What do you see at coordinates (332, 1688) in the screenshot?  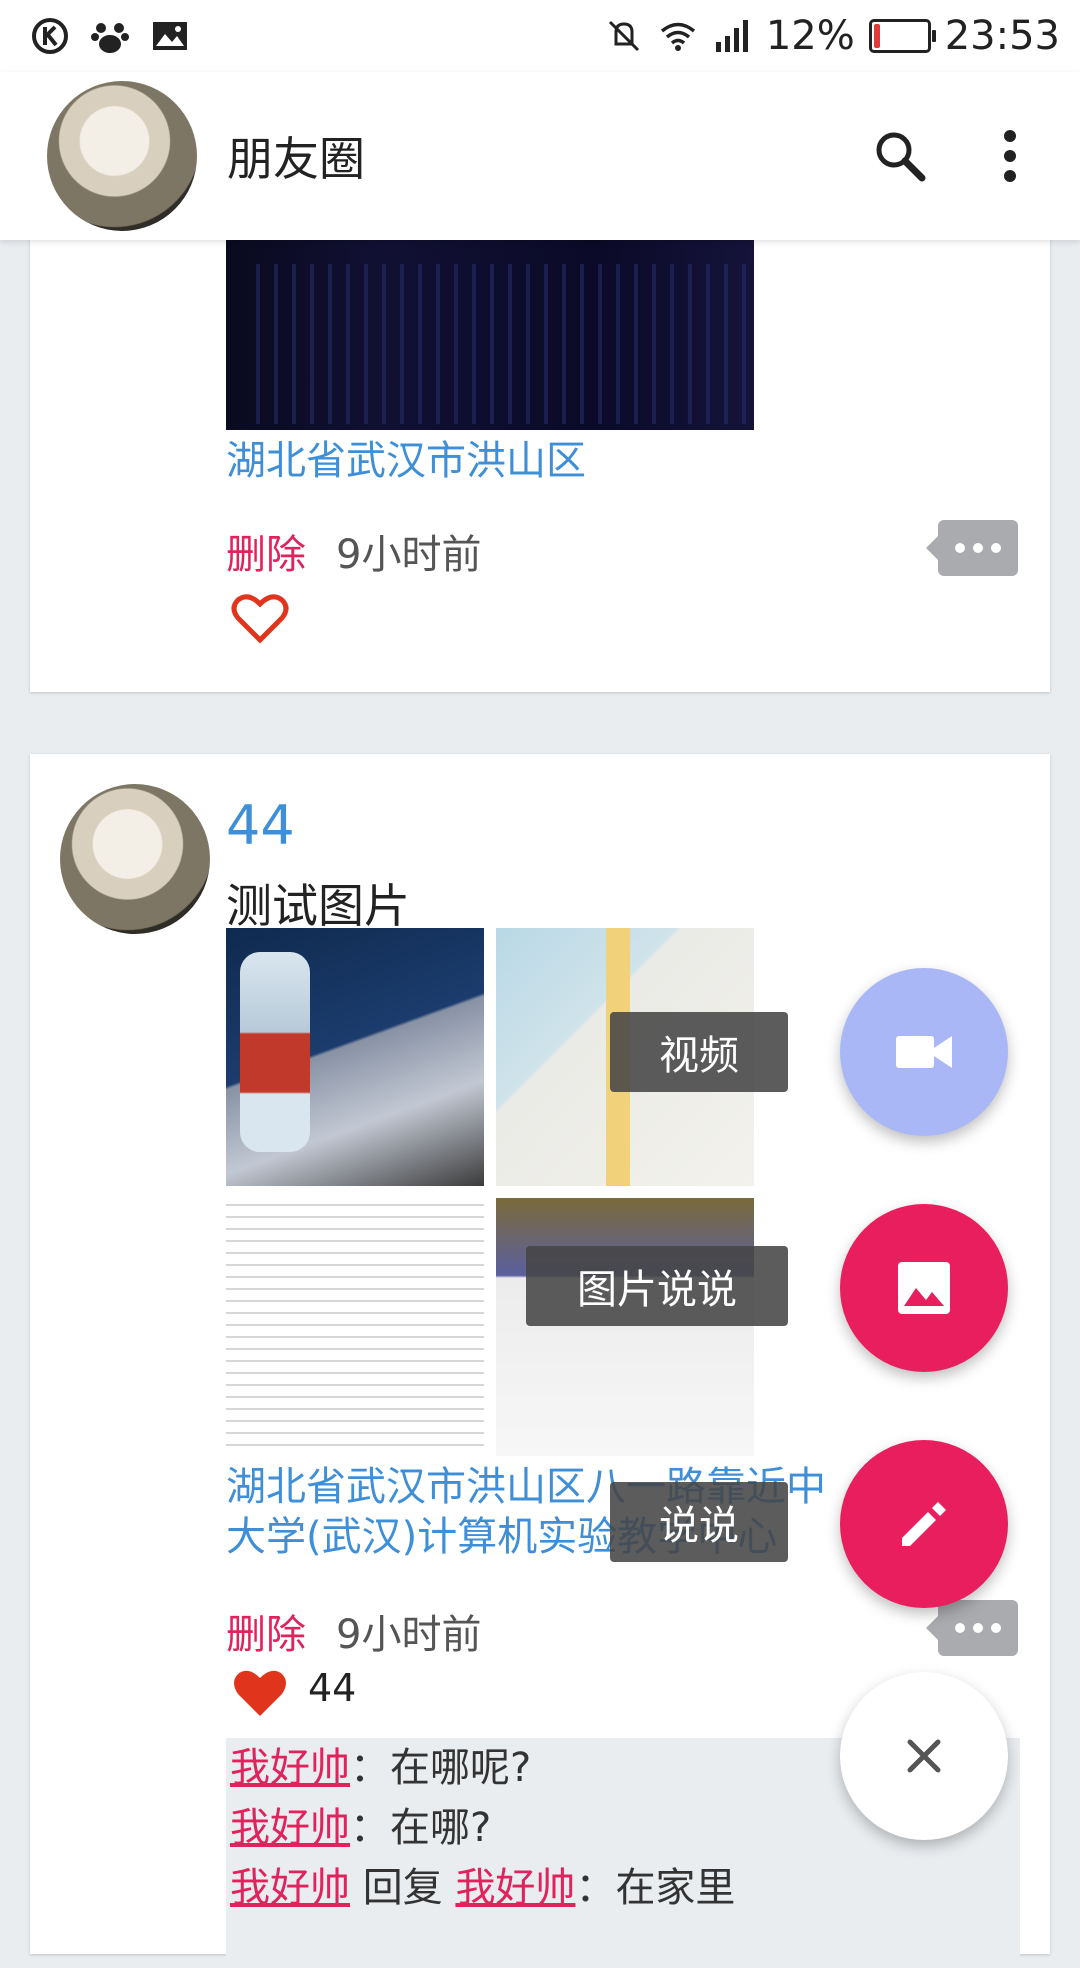 I see `like-users: 44` at bounding box center [332, 1688].